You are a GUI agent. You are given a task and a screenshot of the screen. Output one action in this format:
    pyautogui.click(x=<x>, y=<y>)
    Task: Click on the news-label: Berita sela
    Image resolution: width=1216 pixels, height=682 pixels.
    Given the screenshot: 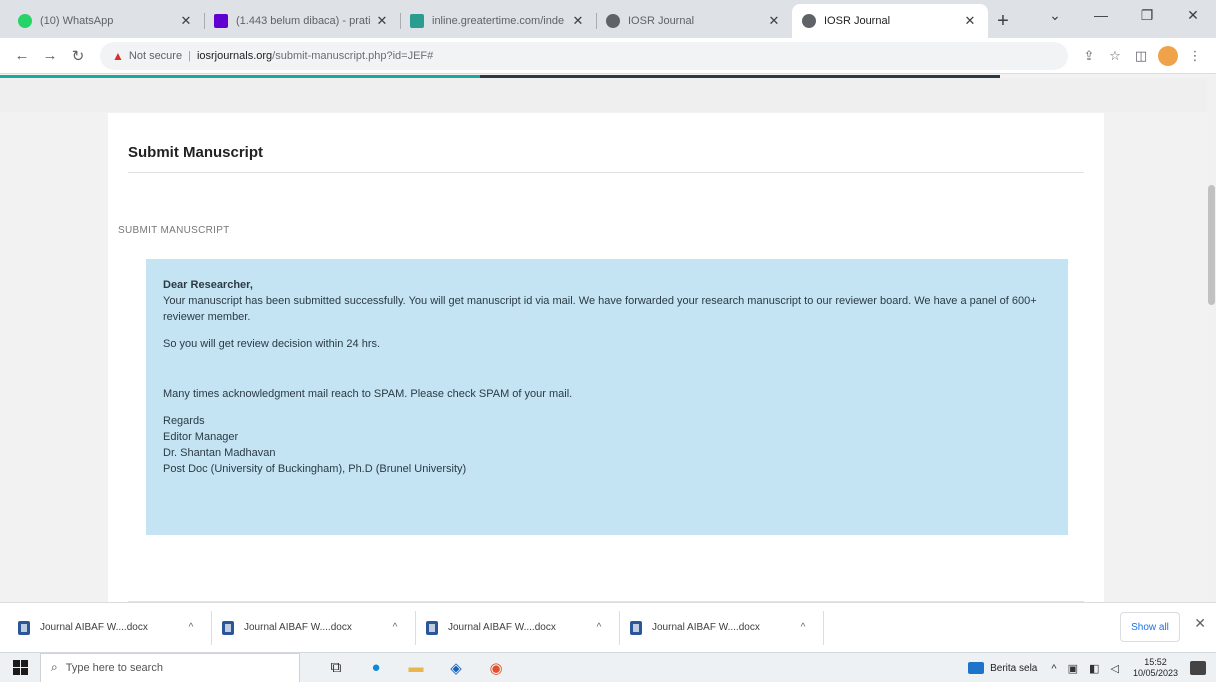 What is the action you would take?
    pyautogui.click(x=1014, y=668)
    